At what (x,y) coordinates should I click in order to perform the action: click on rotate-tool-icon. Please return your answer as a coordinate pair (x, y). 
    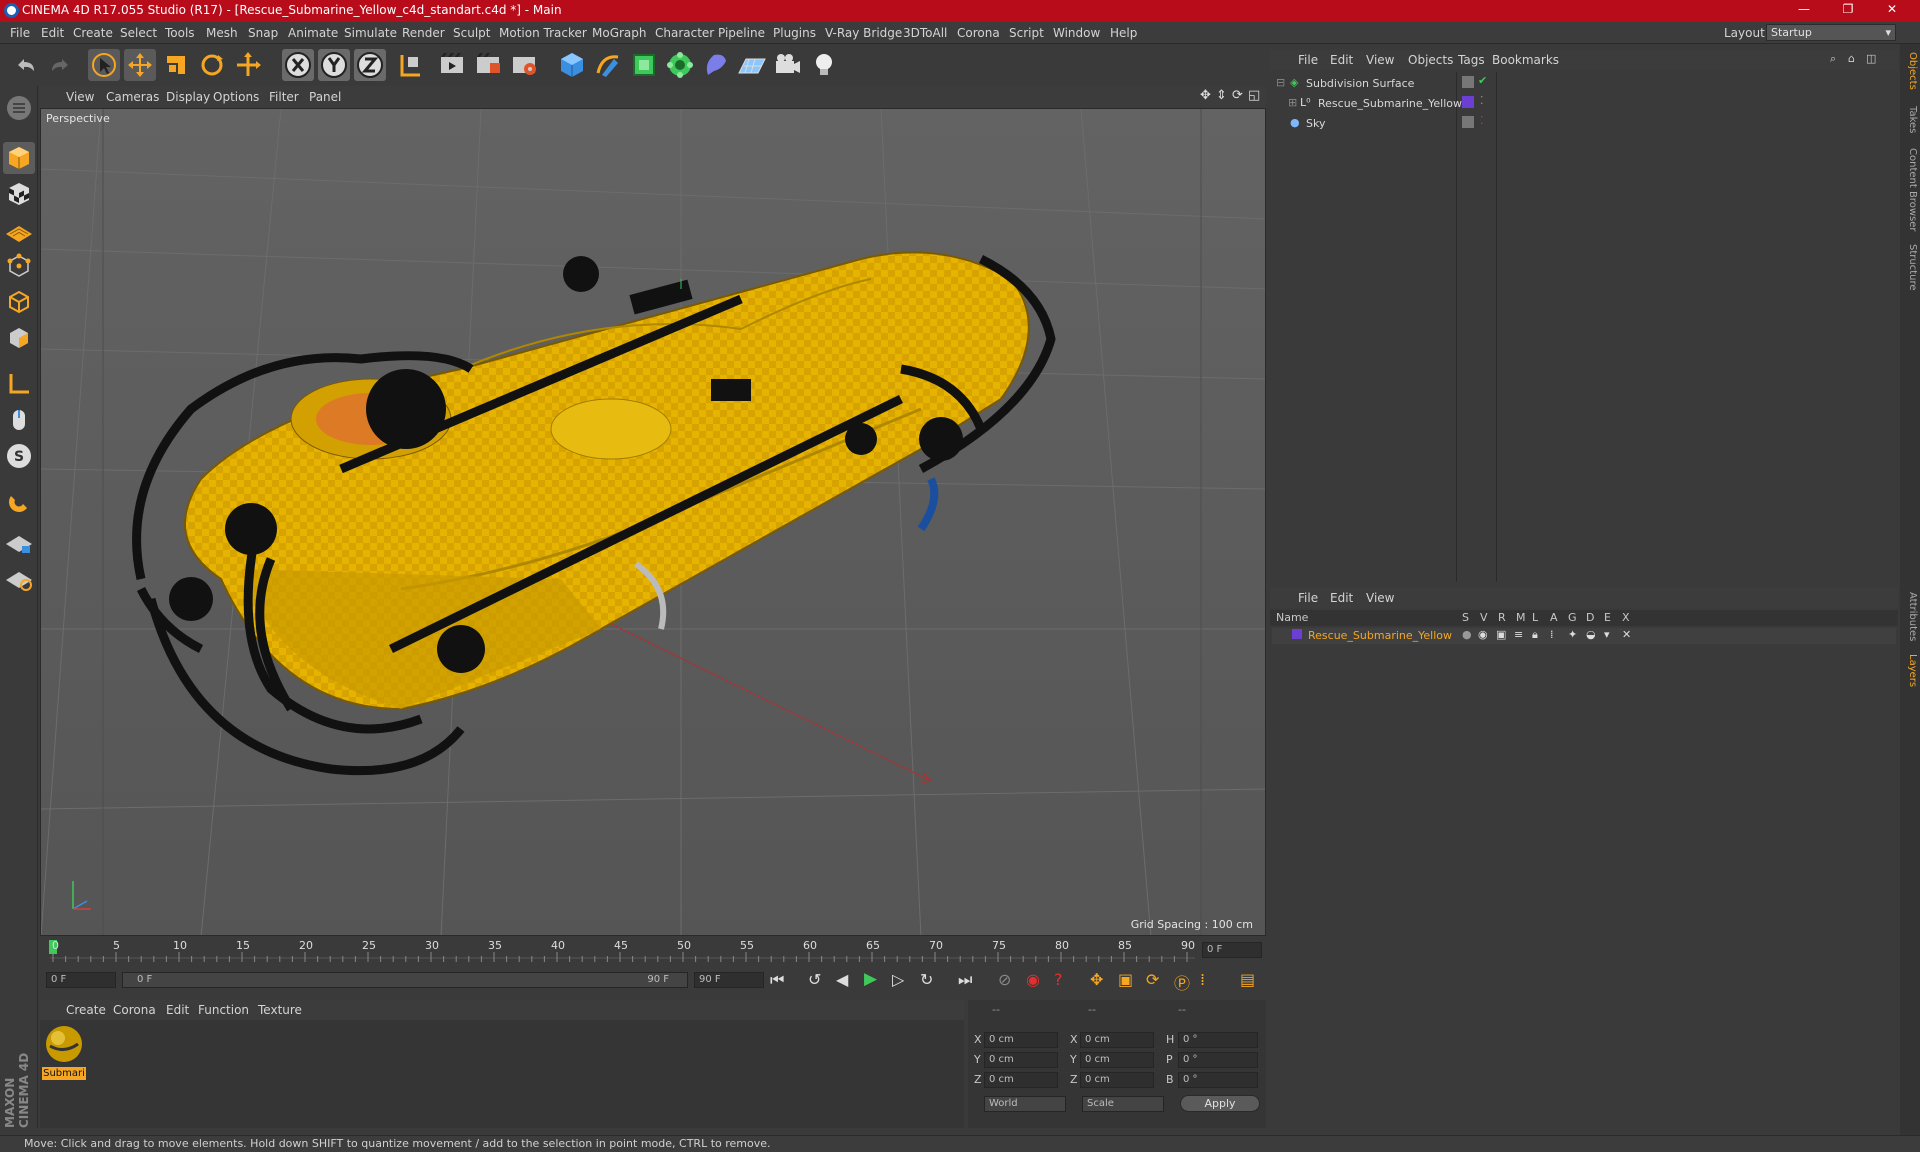
    Looking at the image, I should click on (212, 65).